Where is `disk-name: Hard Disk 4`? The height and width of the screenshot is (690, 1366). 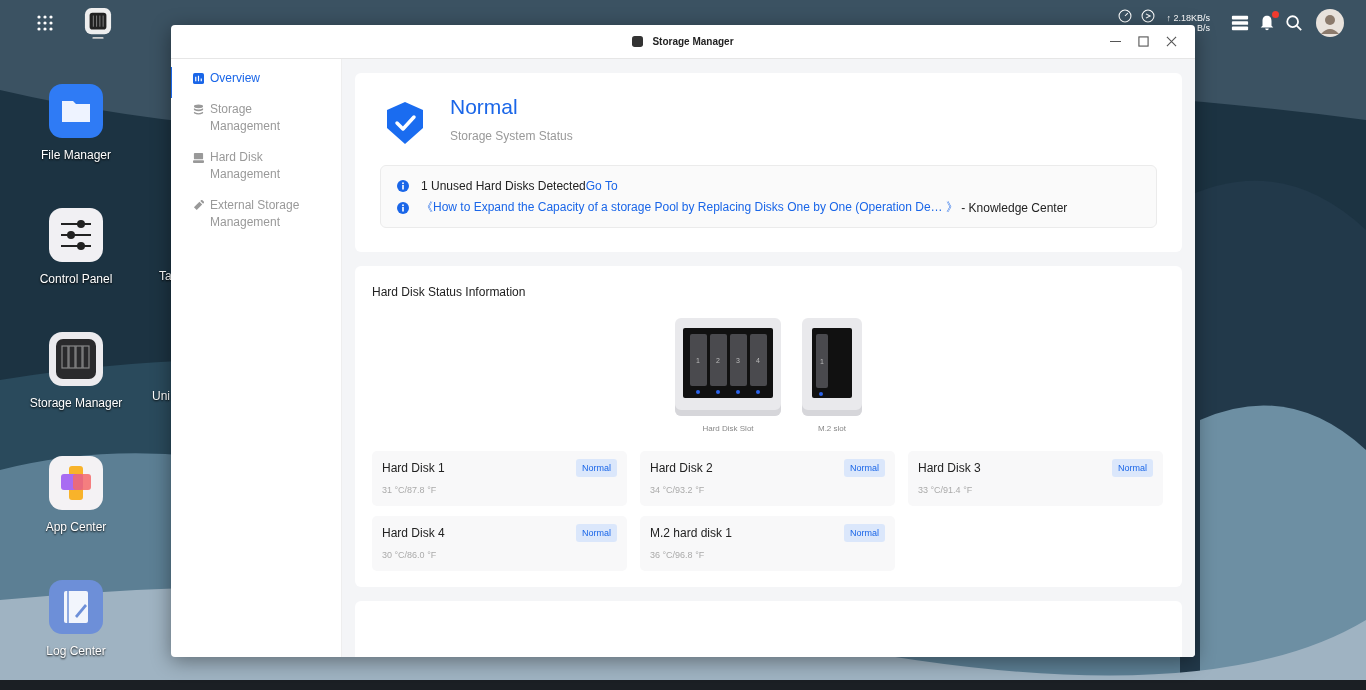
disk-name: Hard Disk 4 is located at coordinates (413, 533).